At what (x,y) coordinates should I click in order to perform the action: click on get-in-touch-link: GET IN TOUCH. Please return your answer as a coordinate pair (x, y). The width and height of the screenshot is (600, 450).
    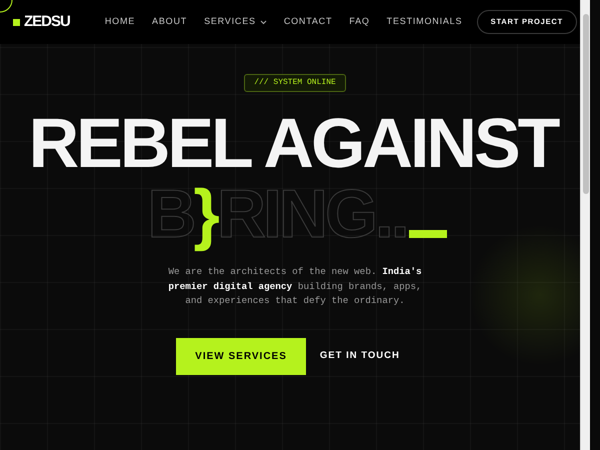
    Looking at the image, I should click on (360, 356).